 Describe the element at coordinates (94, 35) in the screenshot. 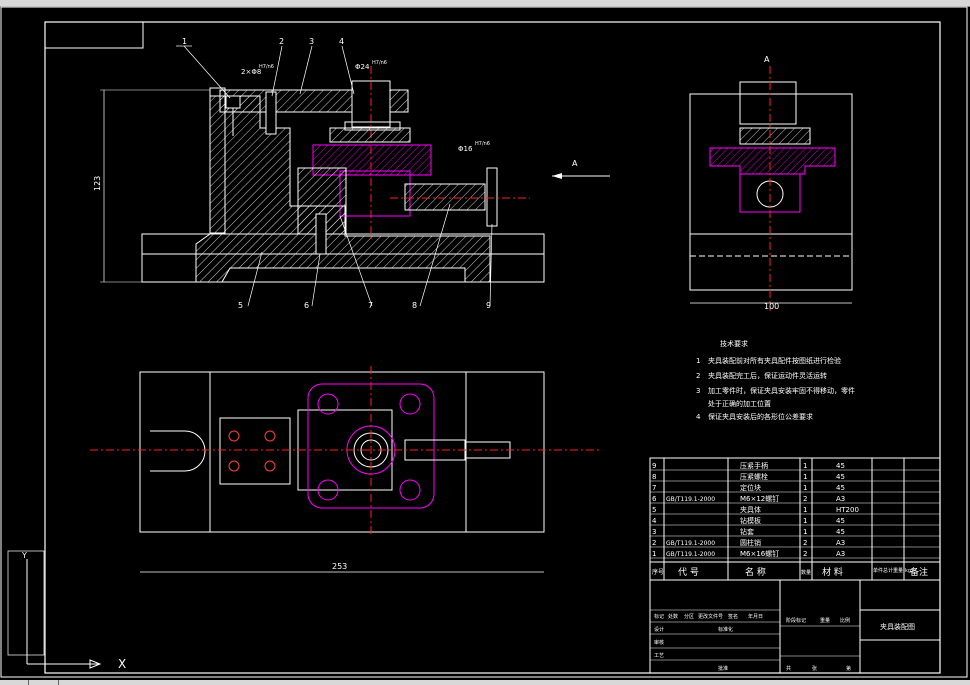

I see `corner-box` at that location.